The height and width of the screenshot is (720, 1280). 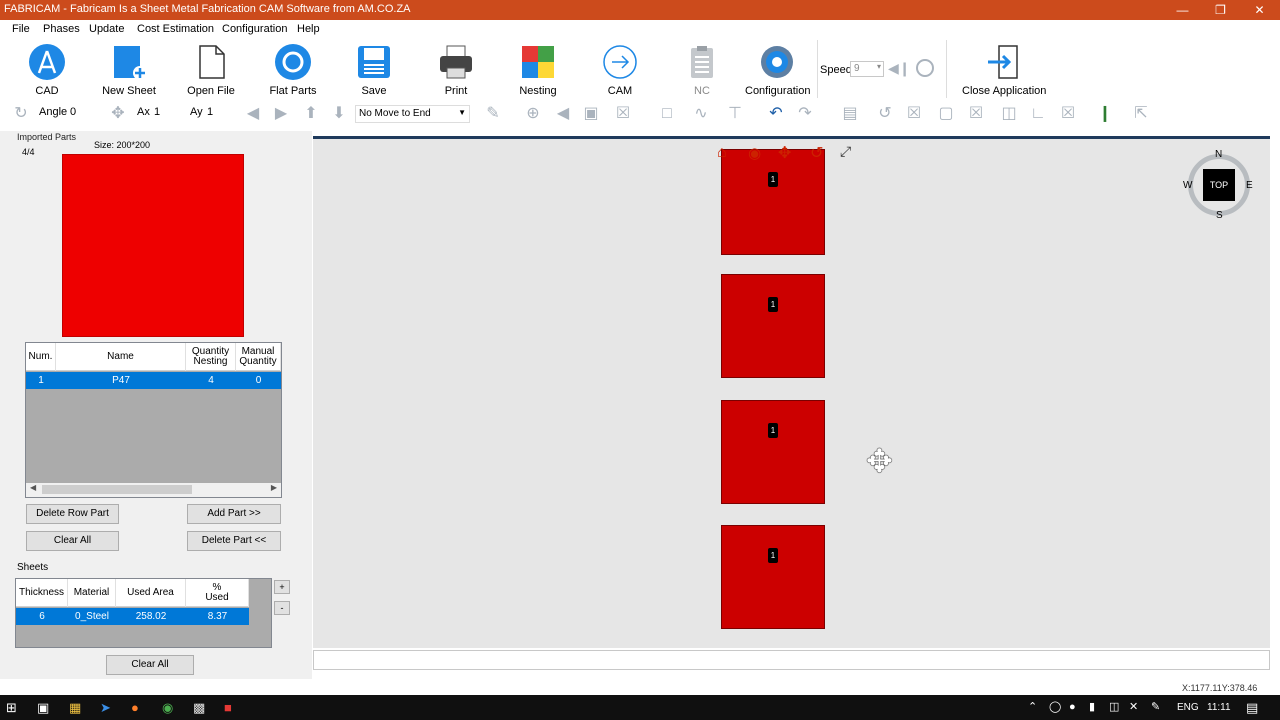 What do you see at coordinates (667, 114) in the screenshot?
I see `shape-icon: □` at bounding box center [667, 114].